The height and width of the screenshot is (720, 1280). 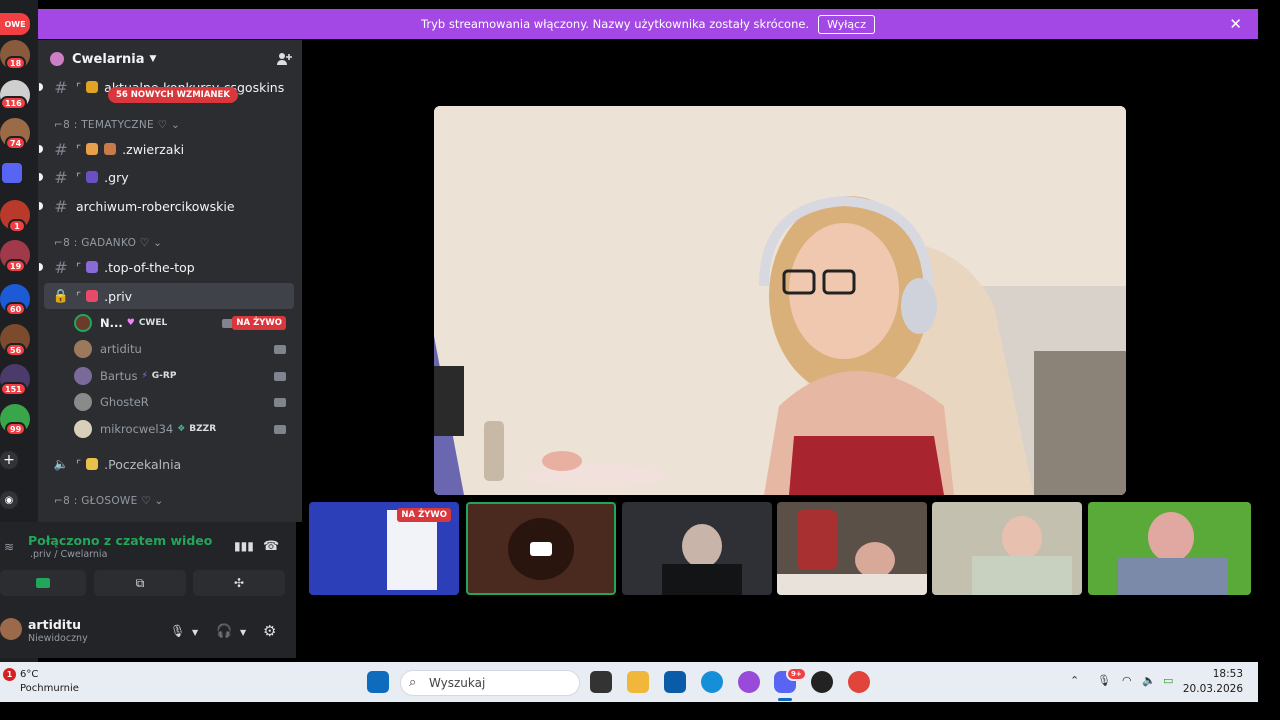 I want to click on channel-top-of-the-top: # ⌜ .top-of-the-top, so click(x=166, y=267).